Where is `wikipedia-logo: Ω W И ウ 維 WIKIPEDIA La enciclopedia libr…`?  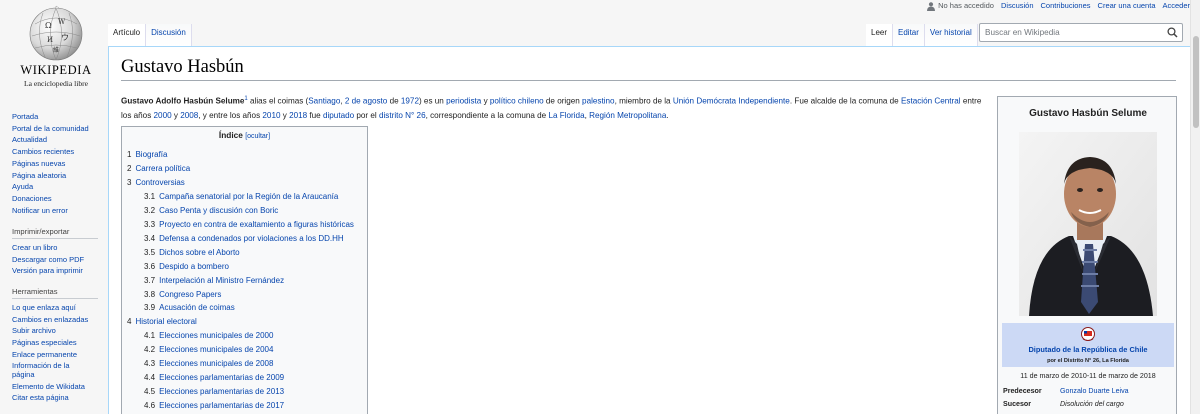
wikipedia-logo: Ω W И ウ 維 WIKIPEDIA La enciclopedia libr… is located at coordinates (56, 48).